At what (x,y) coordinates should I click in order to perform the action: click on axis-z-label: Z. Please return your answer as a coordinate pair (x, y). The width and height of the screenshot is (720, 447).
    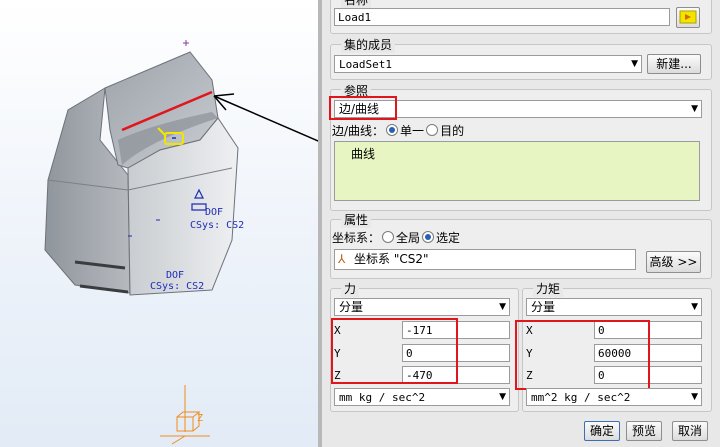
    Looking at the image, I should click on (200, 418).